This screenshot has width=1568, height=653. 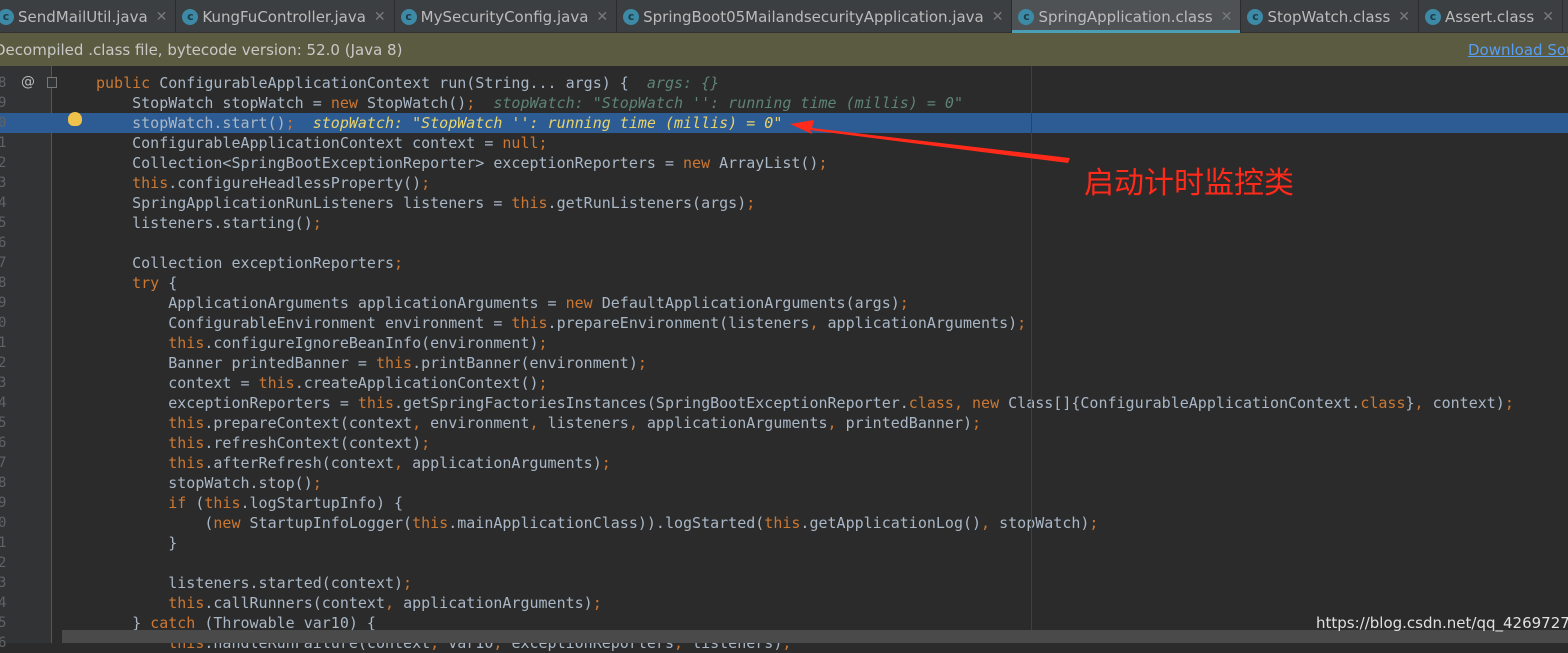 I want to click on annotation-arrow, so click(x=930, y=141).